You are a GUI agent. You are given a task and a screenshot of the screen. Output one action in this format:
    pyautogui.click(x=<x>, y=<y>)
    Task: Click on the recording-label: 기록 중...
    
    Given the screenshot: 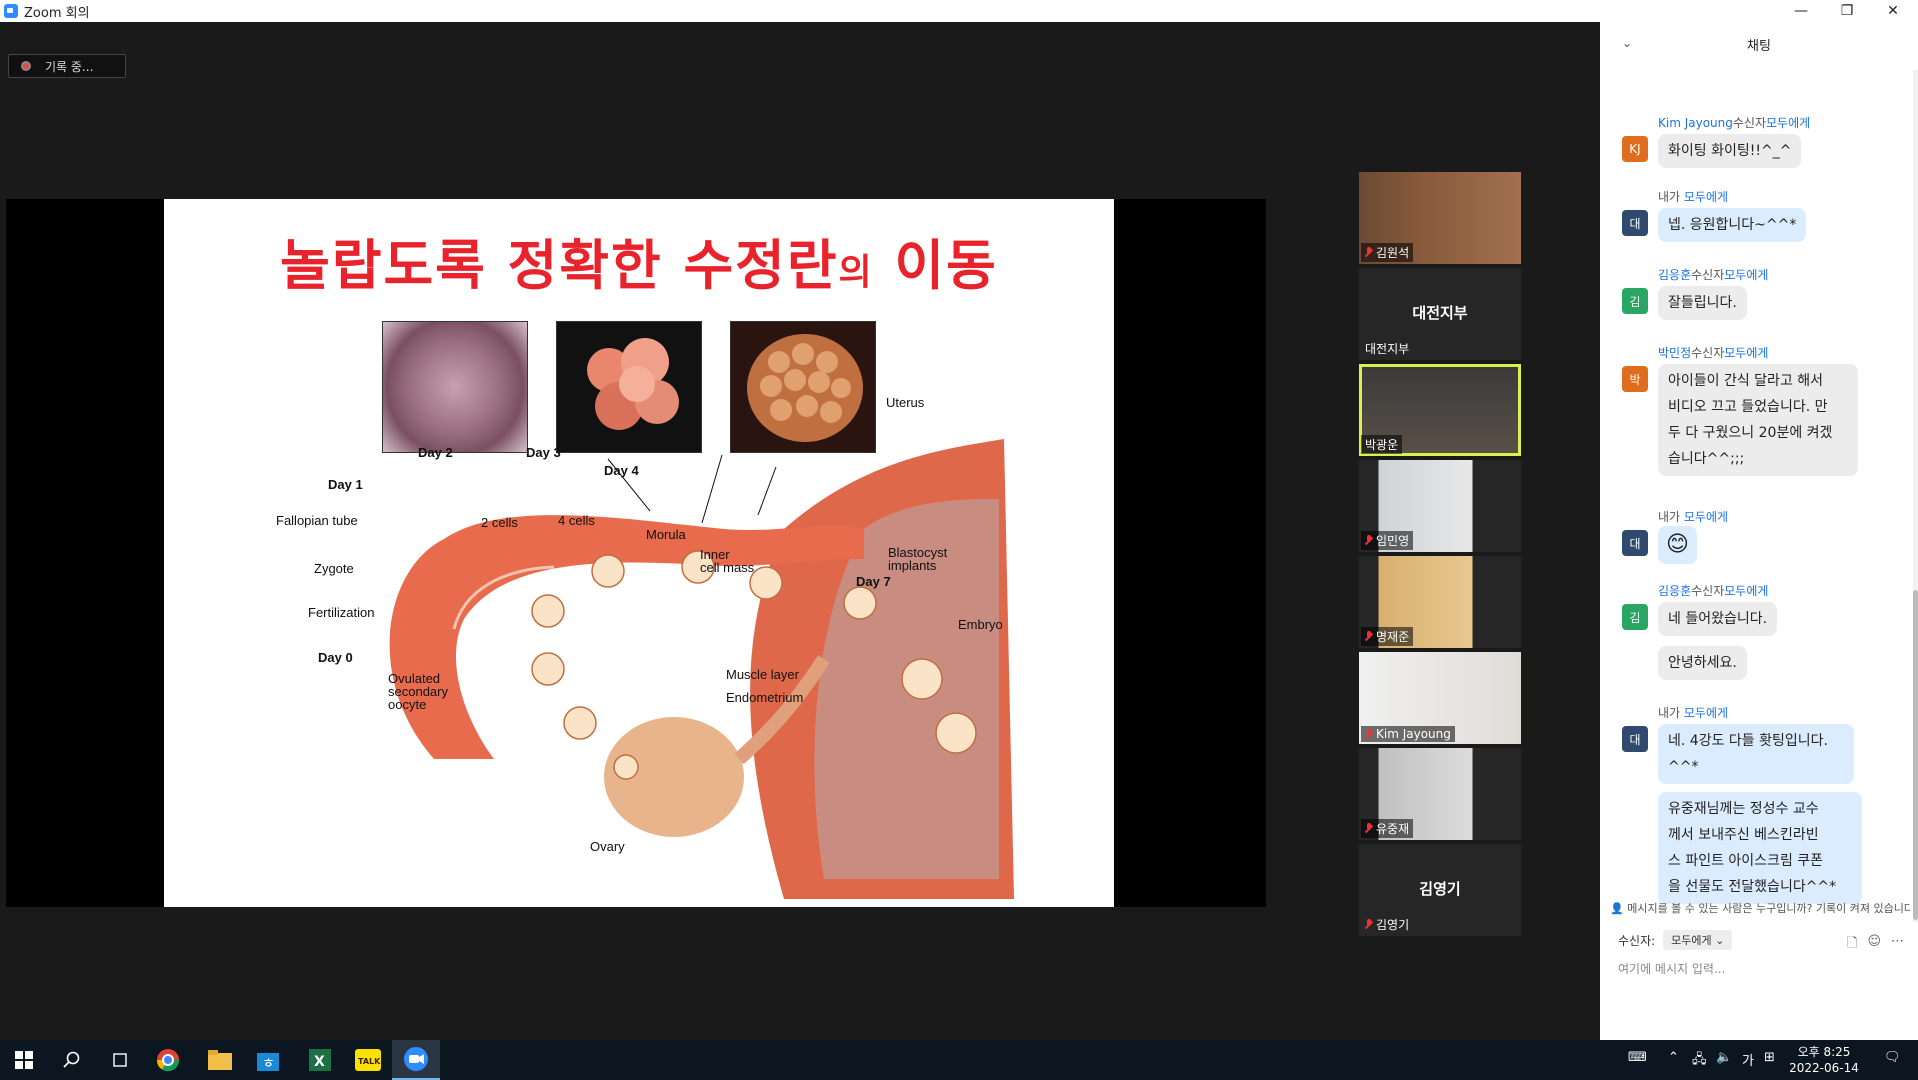 What is the action you would take?
    pyautogui.click(x=69, y=66)
    